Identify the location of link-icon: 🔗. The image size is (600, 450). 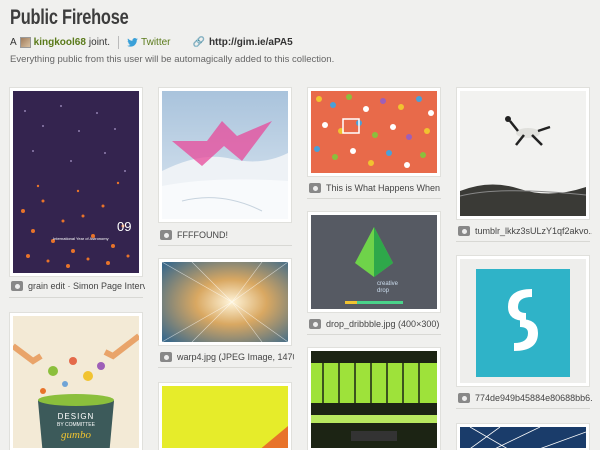
(198, 42).